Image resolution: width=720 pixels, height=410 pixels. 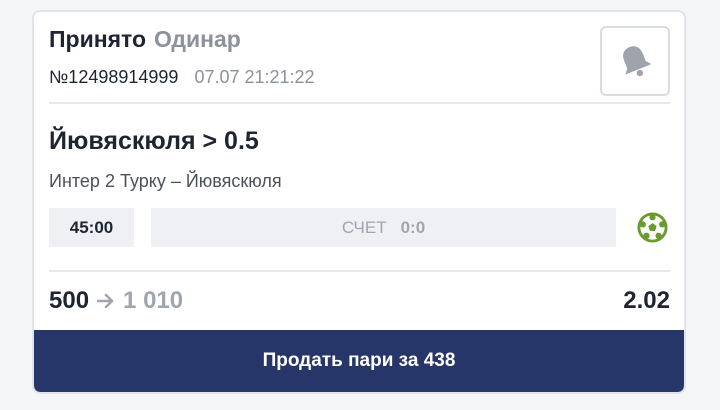 I want to click on bet-number: №12498914999, so click(x=114, y=77).